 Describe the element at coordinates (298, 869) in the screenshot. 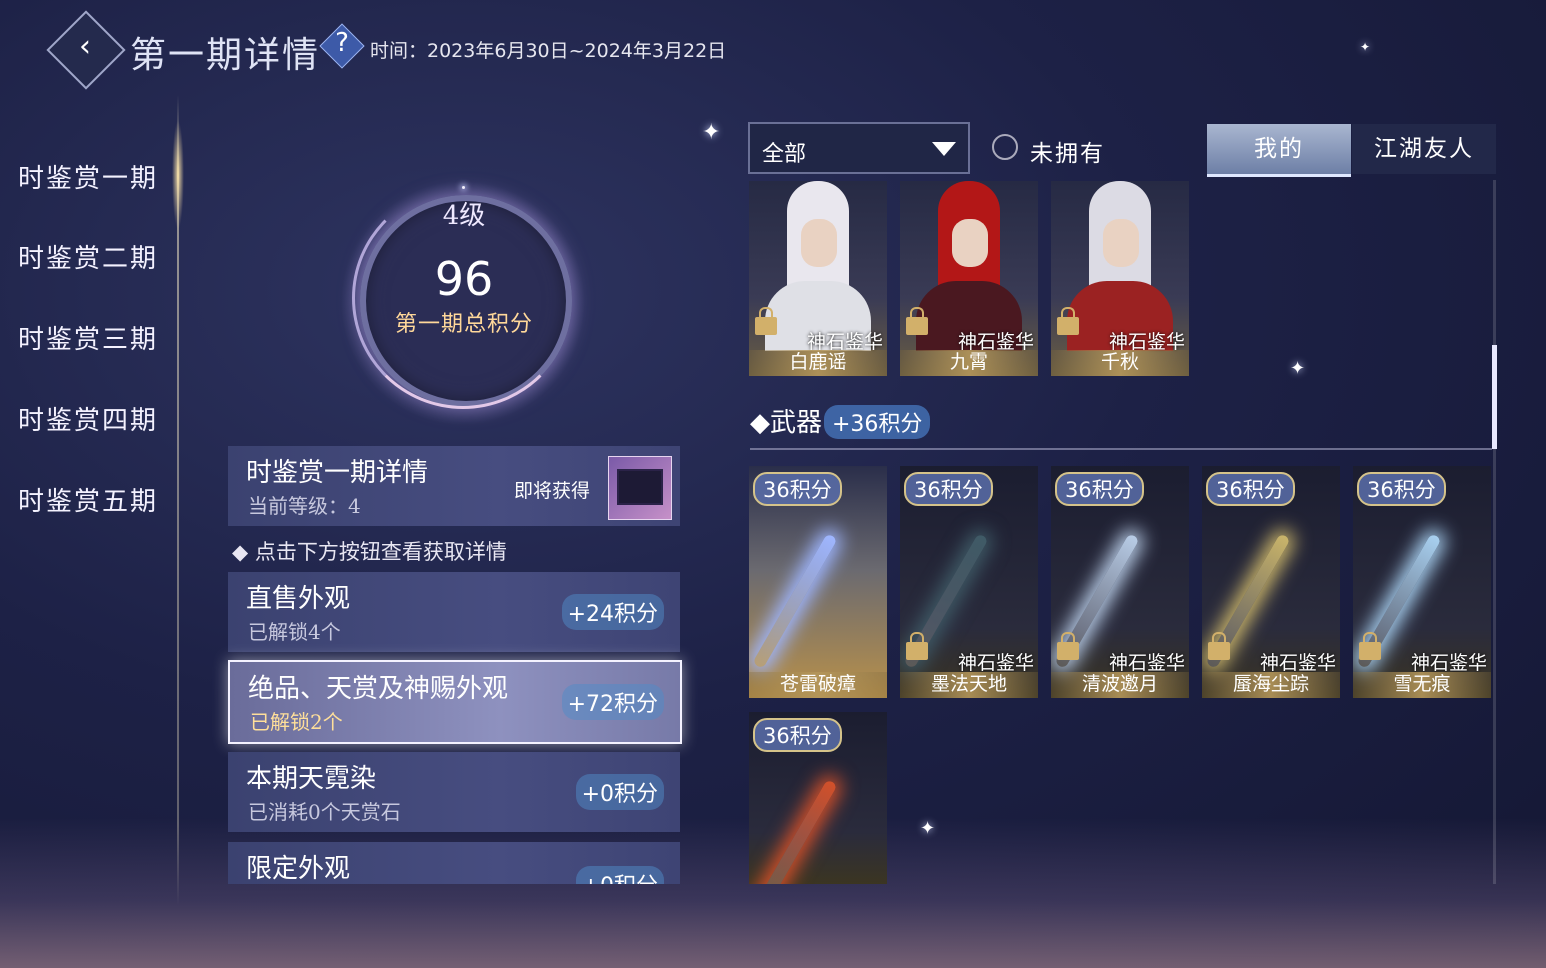

I see `score-card-title: 限定外观` at that location.